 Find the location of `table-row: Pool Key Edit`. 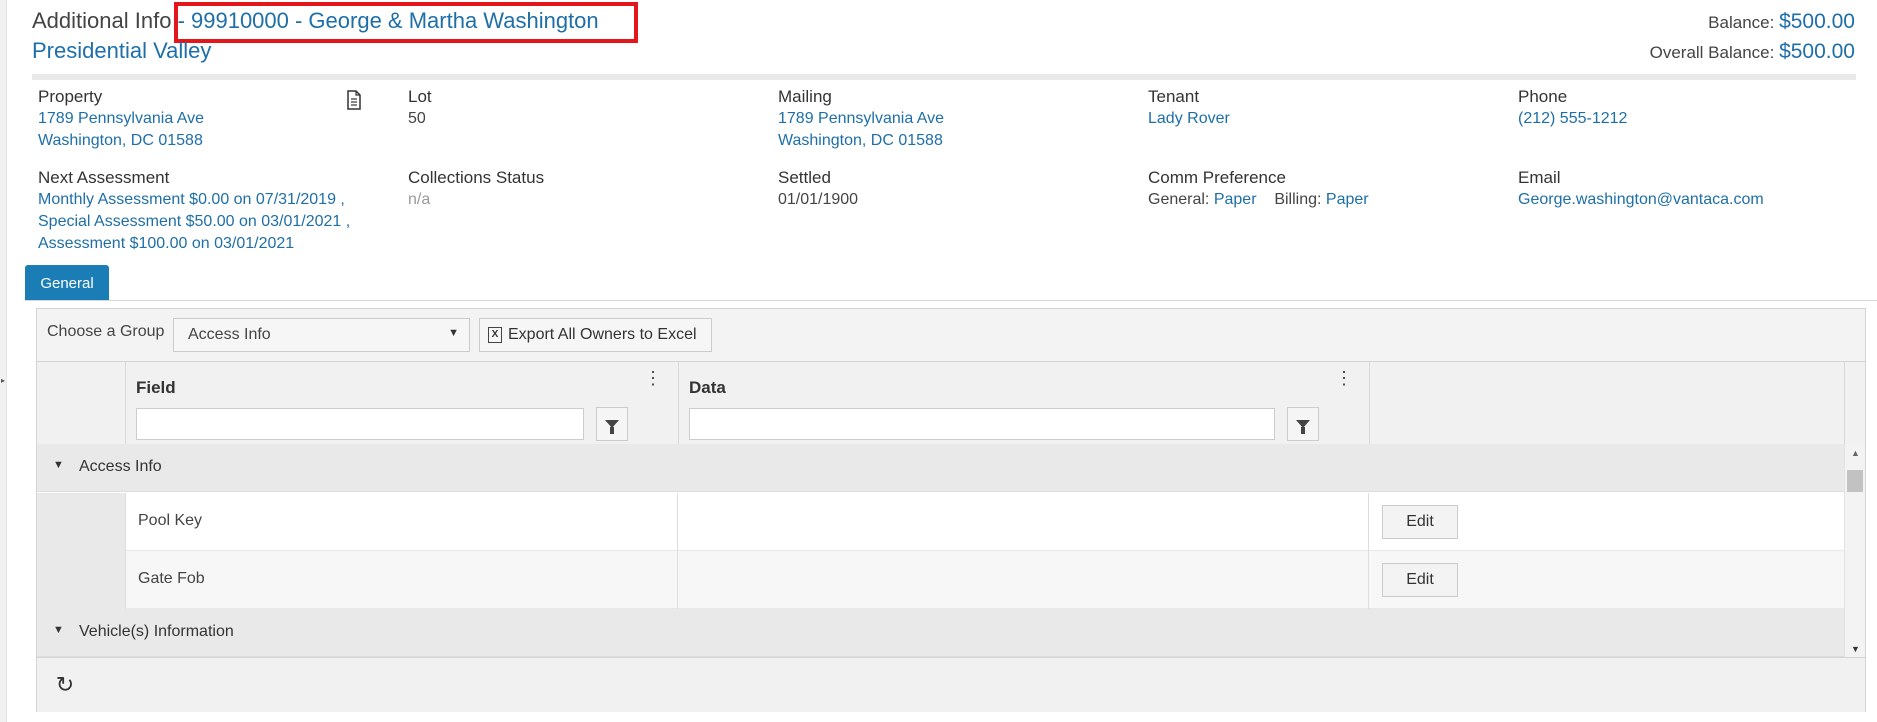

table-row: Pool Key Edit is located at coordinates (941, 522).